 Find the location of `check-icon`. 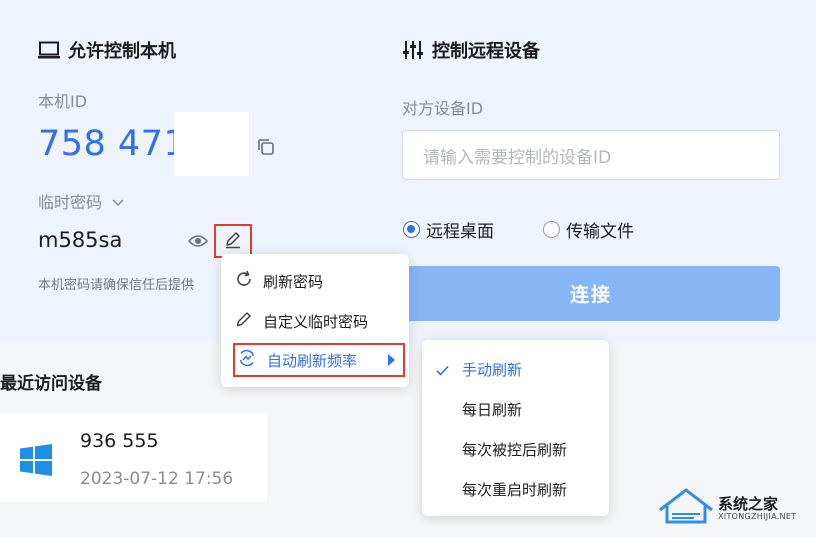

check-icon is located at coordinates (442, 371).